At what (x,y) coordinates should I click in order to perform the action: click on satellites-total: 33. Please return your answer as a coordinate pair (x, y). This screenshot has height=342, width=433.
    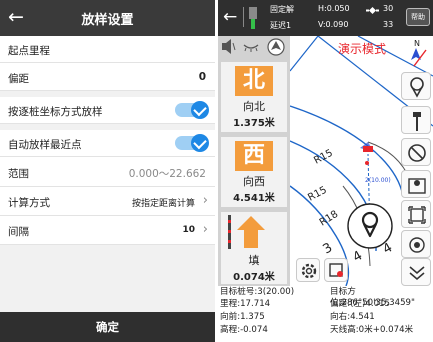
    Looking at the image, I should click on (388, 24).